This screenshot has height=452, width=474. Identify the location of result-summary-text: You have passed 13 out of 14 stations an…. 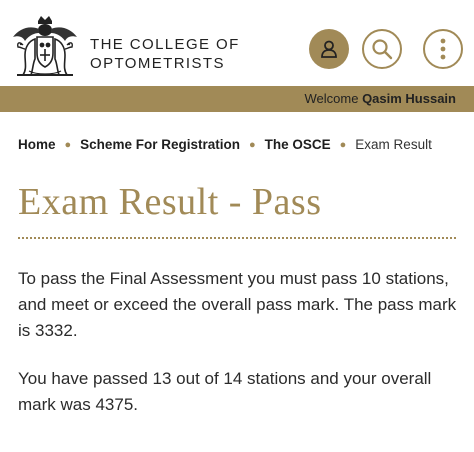
(225, 391).